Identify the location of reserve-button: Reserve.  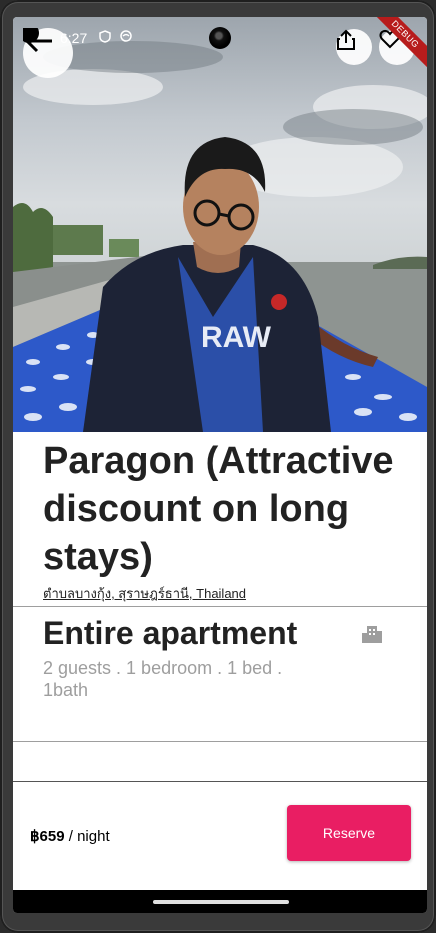
(349, 833).